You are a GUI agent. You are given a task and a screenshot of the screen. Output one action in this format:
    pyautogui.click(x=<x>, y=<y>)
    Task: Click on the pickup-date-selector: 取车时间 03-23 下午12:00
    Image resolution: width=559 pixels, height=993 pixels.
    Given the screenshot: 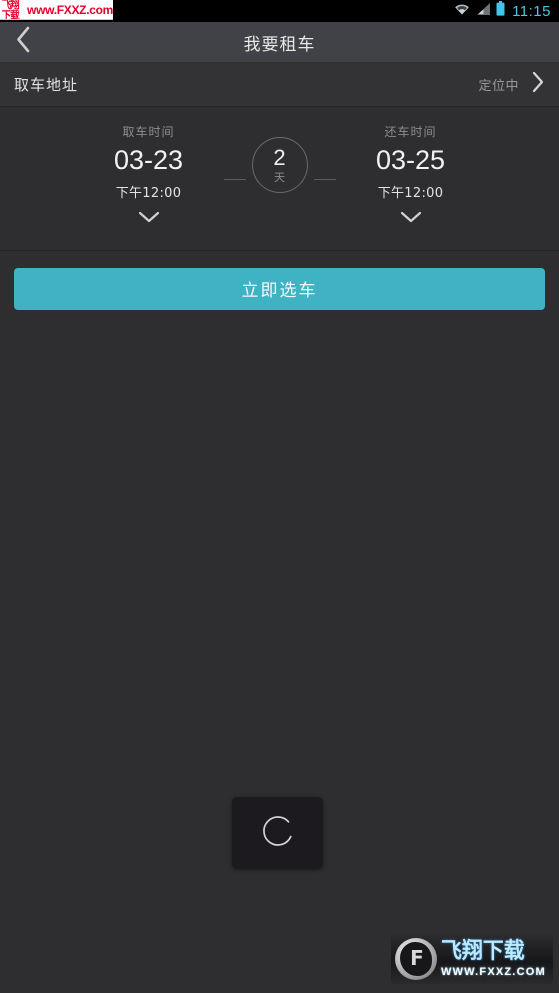 What is the action you would take?
    pyautogui.click(x=149, y=167)
    